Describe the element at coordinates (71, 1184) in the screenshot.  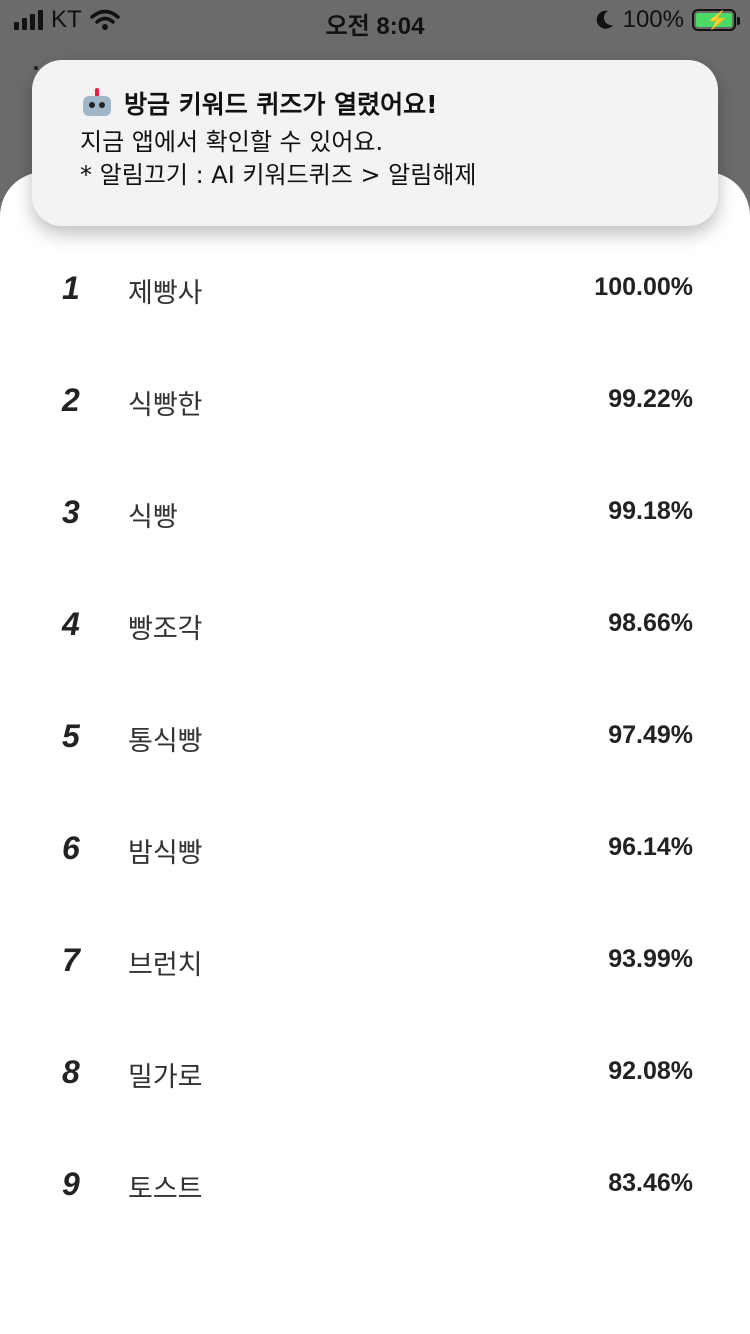
I see `rank-number: 9` at that location.